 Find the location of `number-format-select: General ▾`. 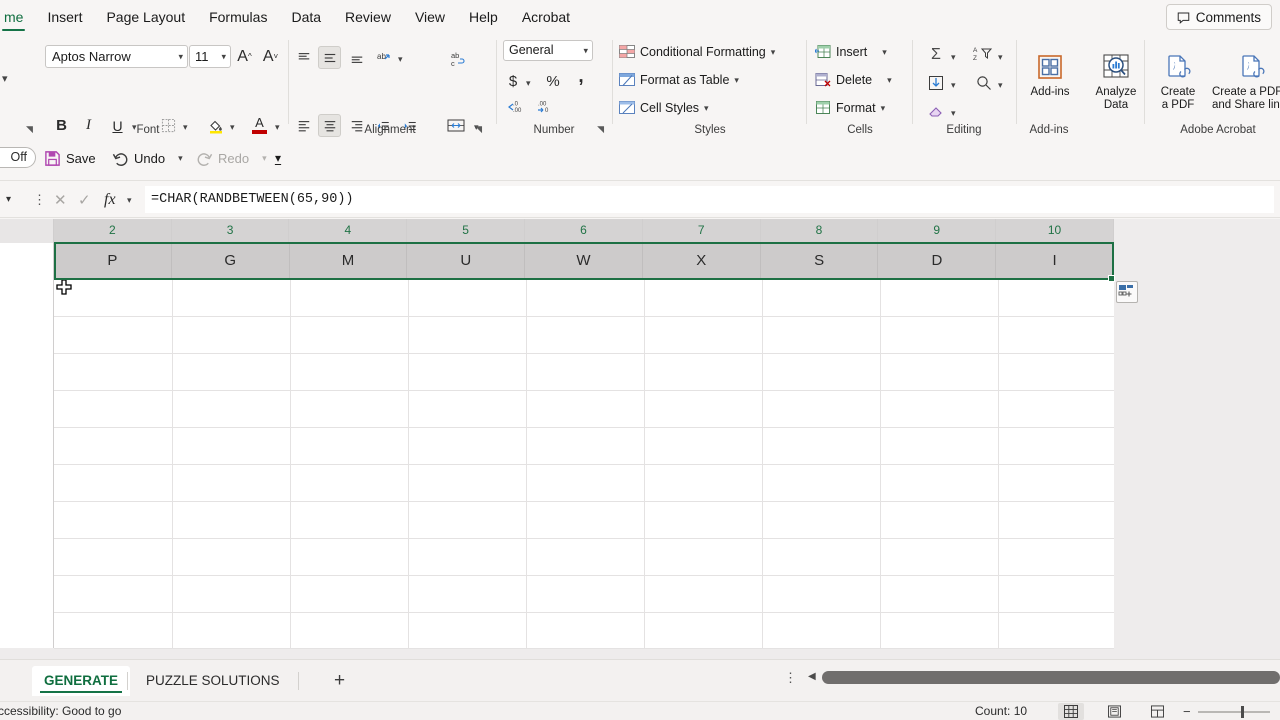

number-format-select: General ▾ is located at coordinates (548, 50).